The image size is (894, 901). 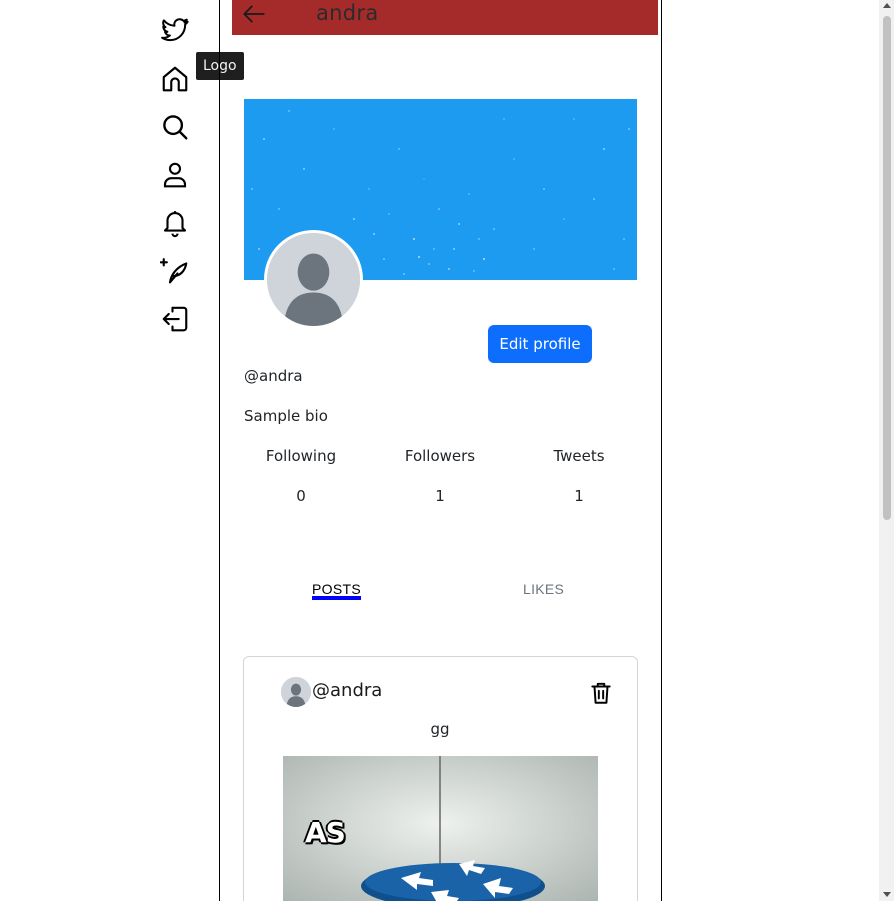 What do you see at coordinates (540, 344) in the screenshot?
I see `edit-profile-button: Edit profile` at bounding box center [540, 344].